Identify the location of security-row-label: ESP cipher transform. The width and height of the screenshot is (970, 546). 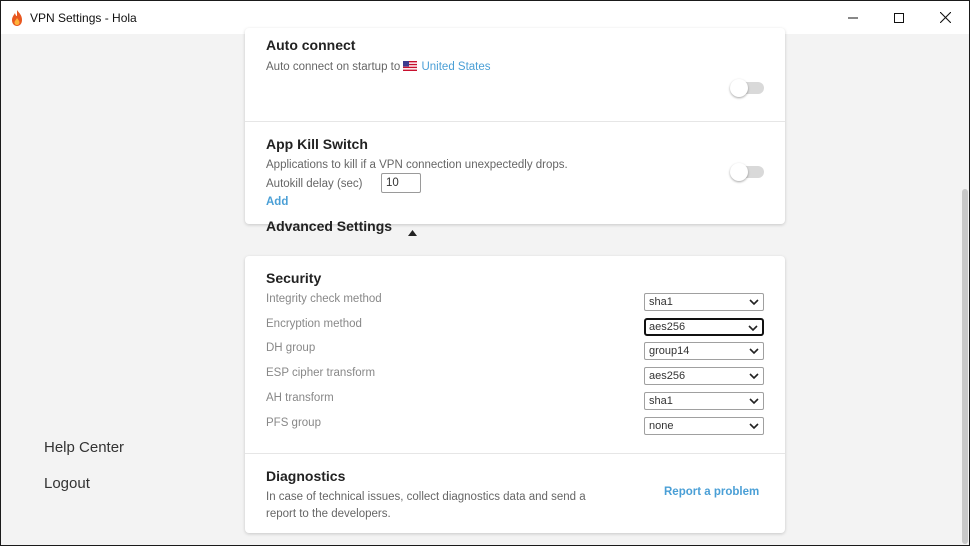
(321, 373).